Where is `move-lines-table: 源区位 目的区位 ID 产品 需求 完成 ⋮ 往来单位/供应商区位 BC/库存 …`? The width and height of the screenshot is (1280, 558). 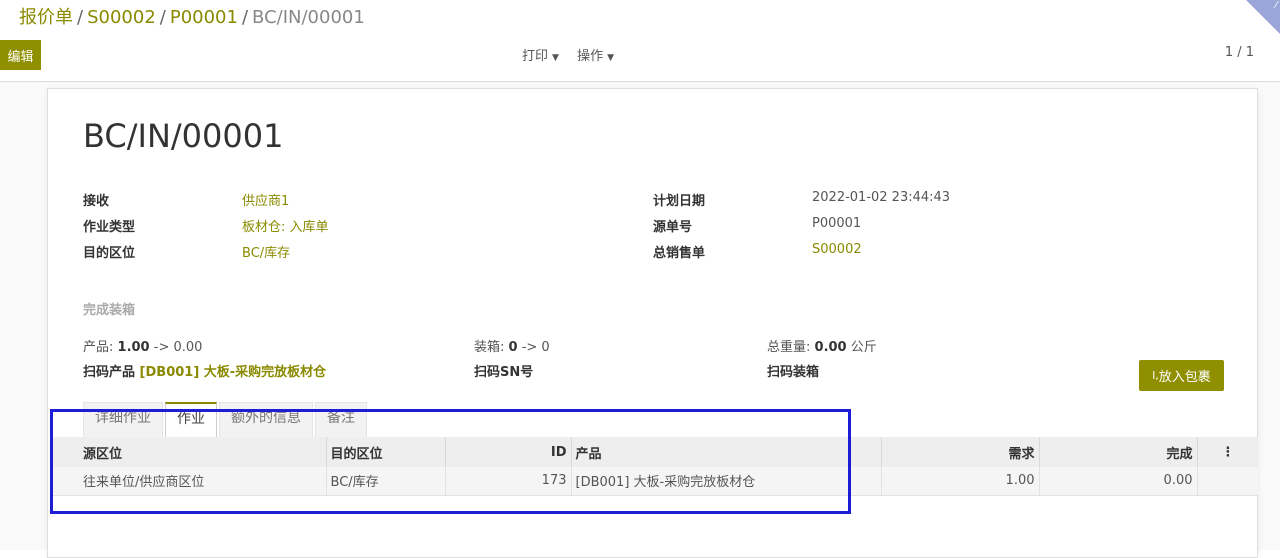
move-lines-table: 源区位 目的区位 ID 产品 需求 完成 ⋮ 往来单位/供应商区位 BC/库存 … is located at coordinates (655, 466).